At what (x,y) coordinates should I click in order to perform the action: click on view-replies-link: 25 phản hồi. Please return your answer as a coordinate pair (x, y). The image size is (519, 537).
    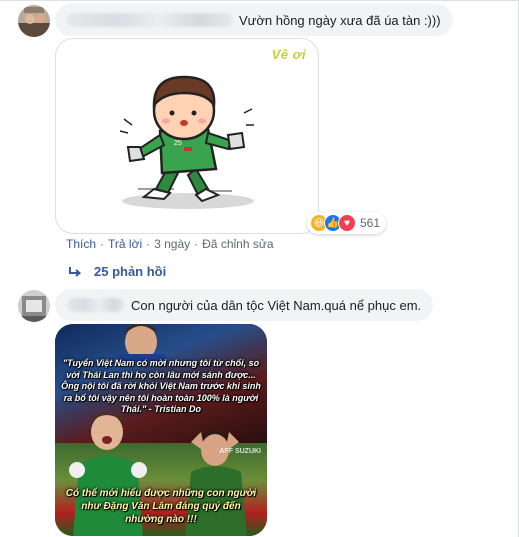
    Looking at the image, I should click on (117, 271).